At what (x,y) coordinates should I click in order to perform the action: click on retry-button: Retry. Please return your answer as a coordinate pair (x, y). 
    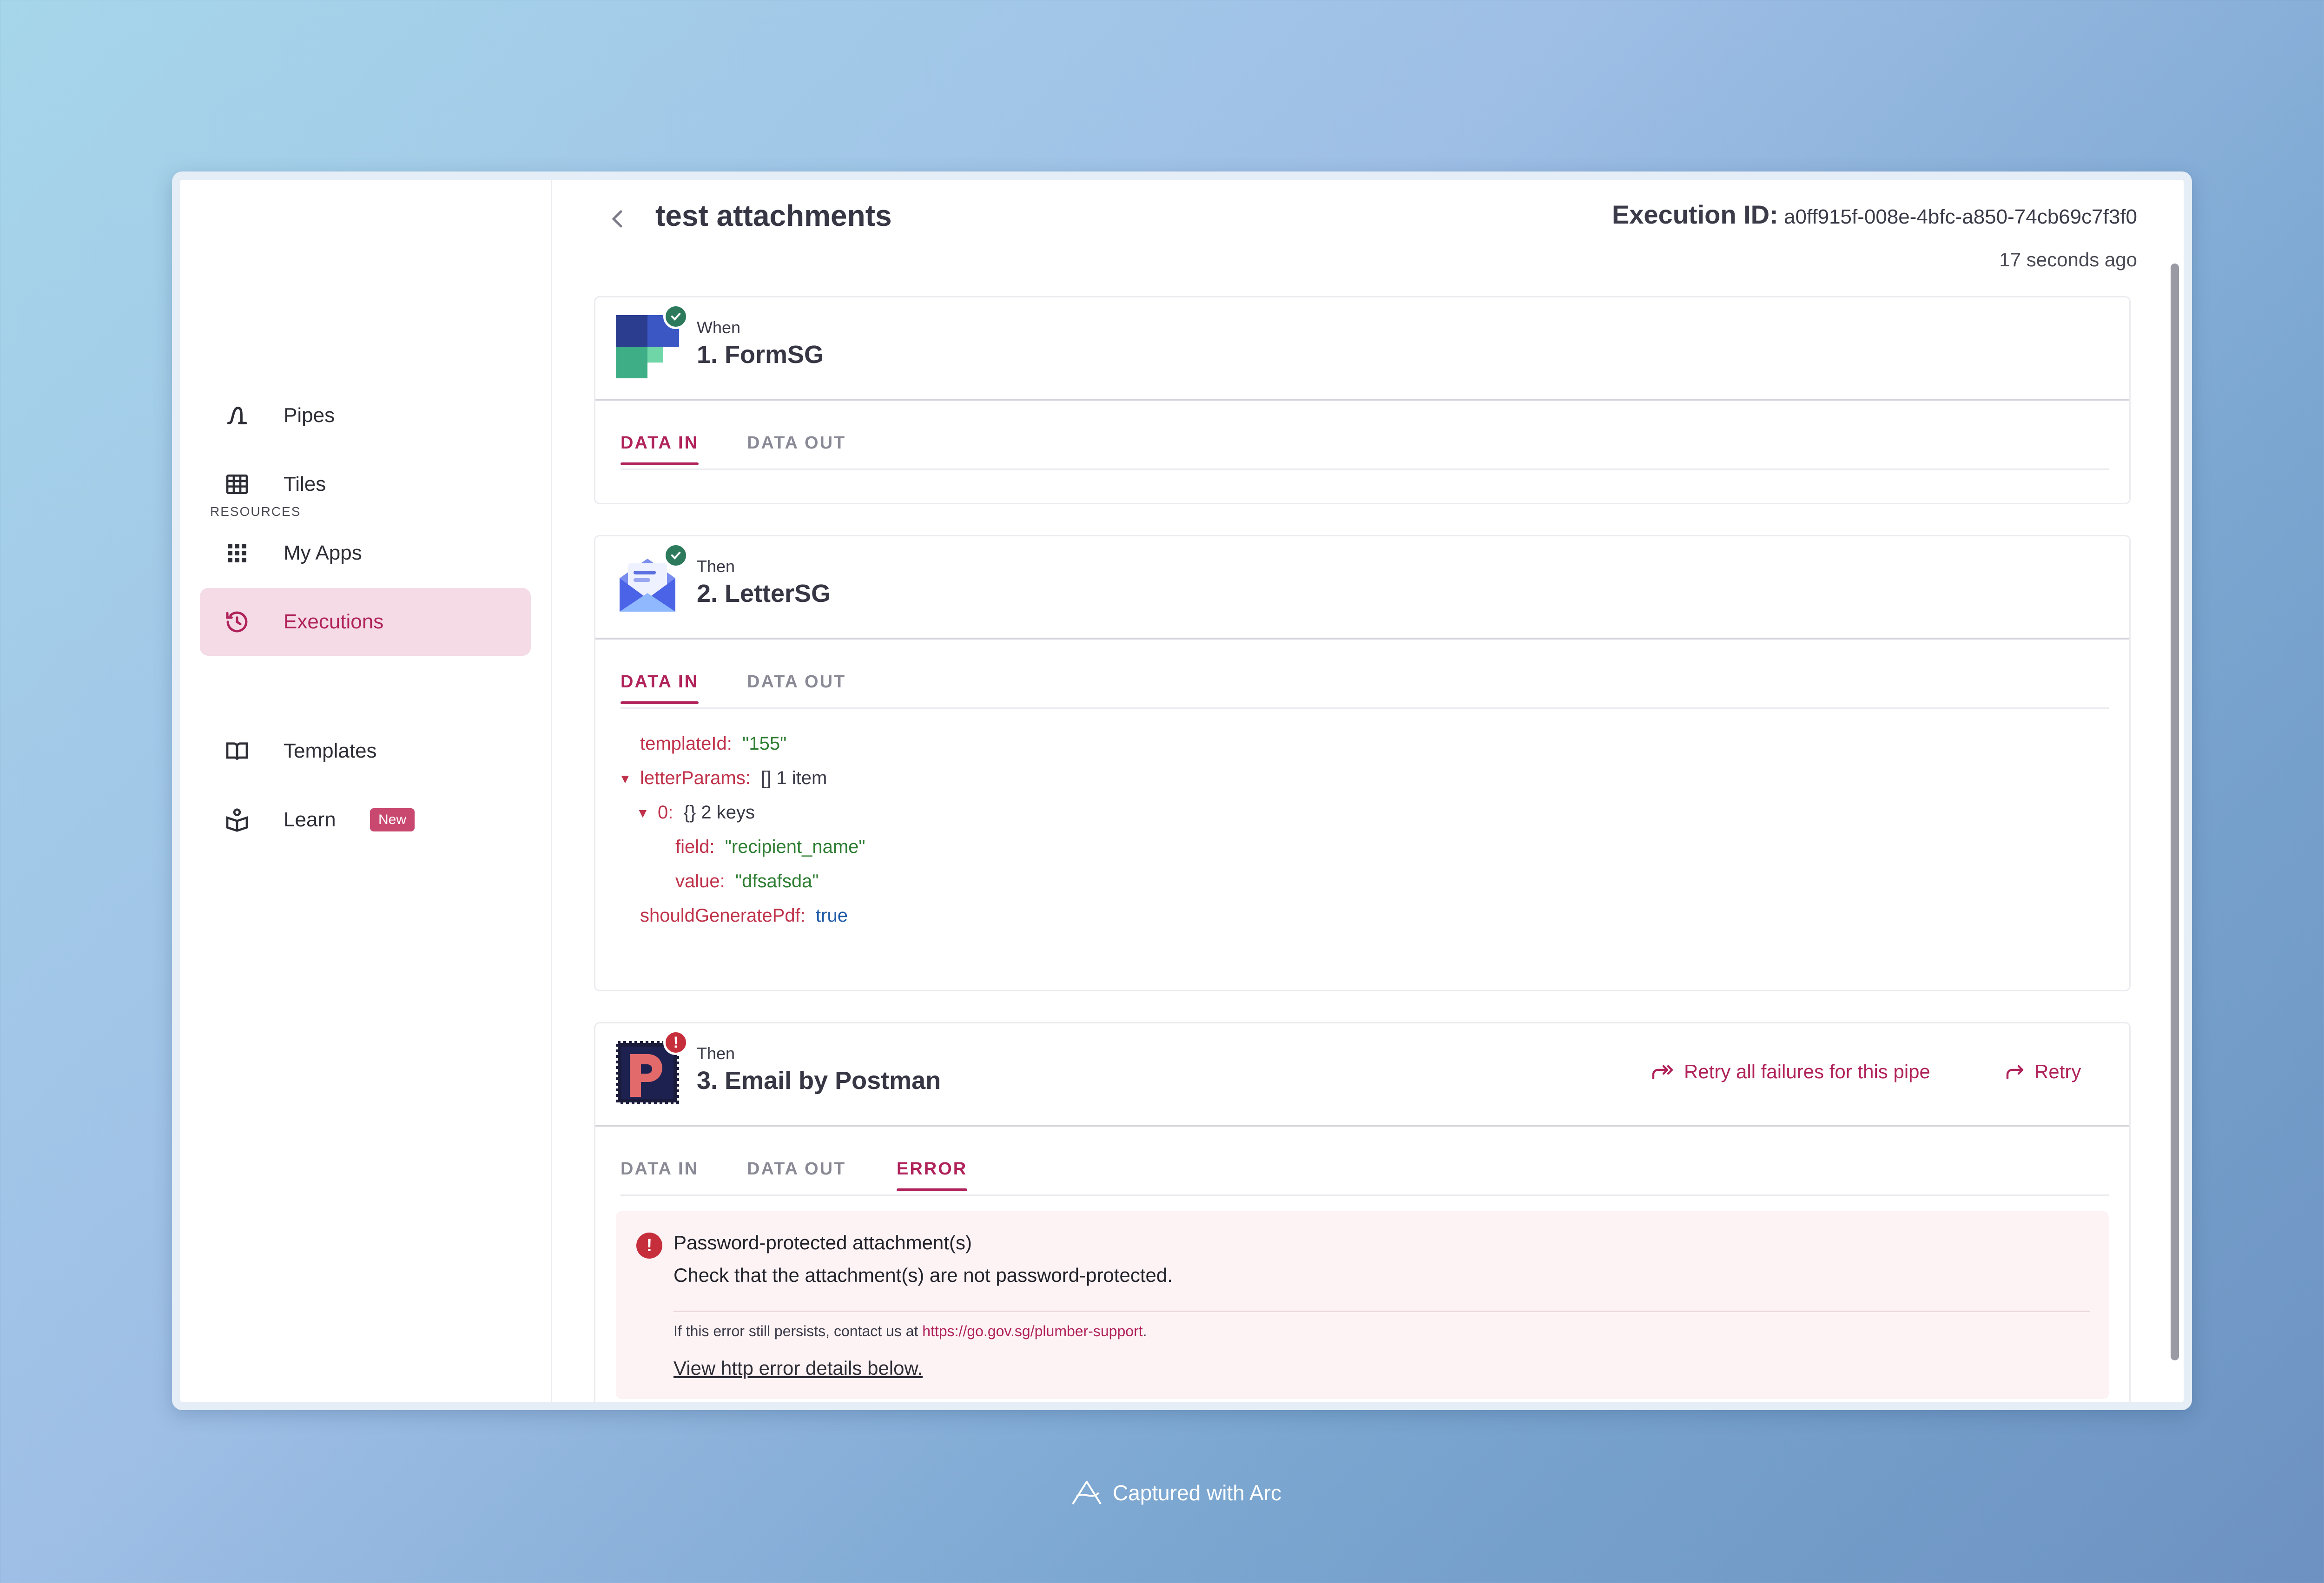
    Looking at the image, I should click on (2043, 1072).